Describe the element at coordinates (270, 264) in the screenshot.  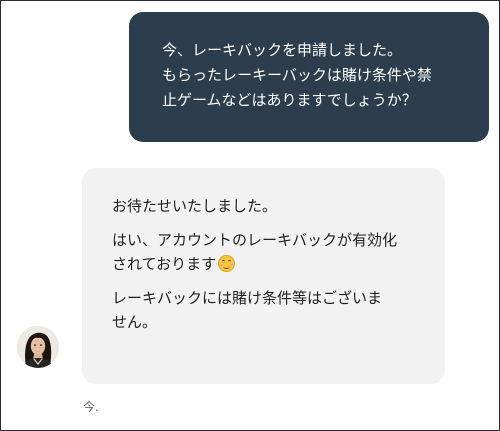
I see `agent-text-line-with-emoji: されております` at that location.